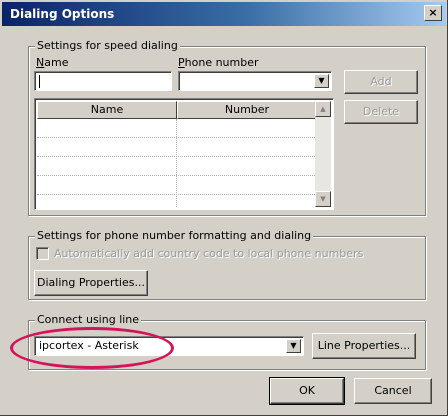 This screenshot has height=416, width=448. I want to click on column-header-name: Name, so click(107, 110).